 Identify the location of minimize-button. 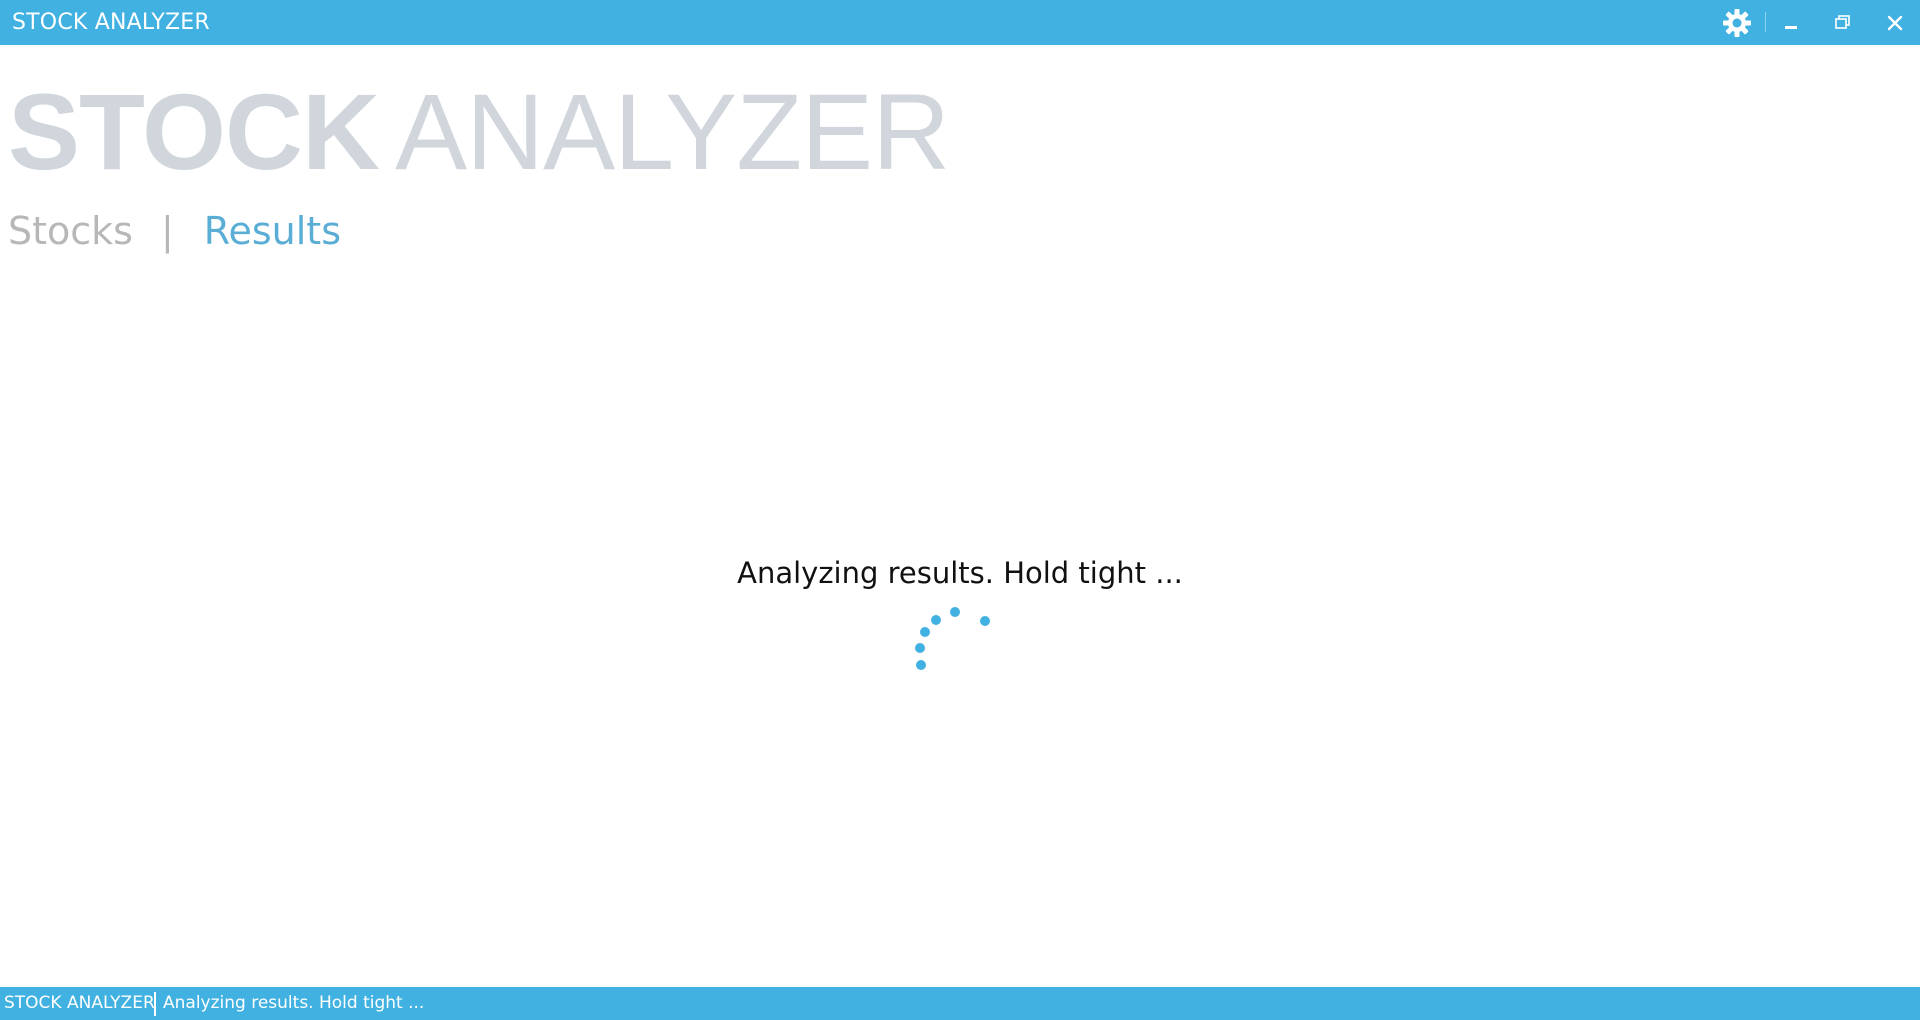
(1791, 23).